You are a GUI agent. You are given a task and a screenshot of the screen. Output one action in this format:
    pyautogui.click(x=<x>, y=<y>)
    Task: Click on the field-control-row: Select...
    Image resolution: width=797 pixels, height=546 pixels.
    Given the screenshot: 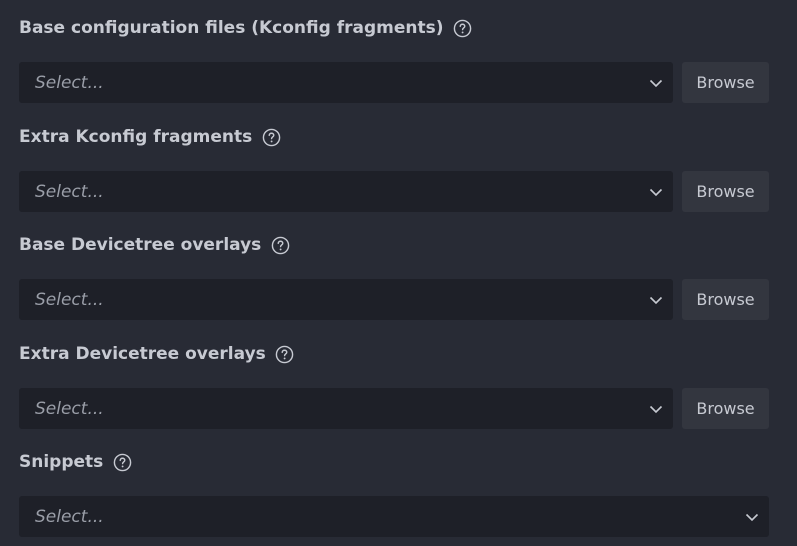 What is the action you would take?
    pyautogui.click(x=394, y=516)
    